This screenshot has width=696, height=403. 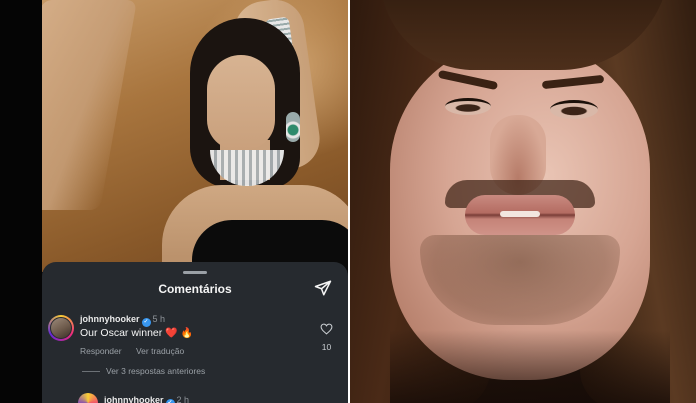 What do you see at coordinates (159, 319) in the screenshot?
I see `comment-time: 5 h` at bounding box center [159, 319].